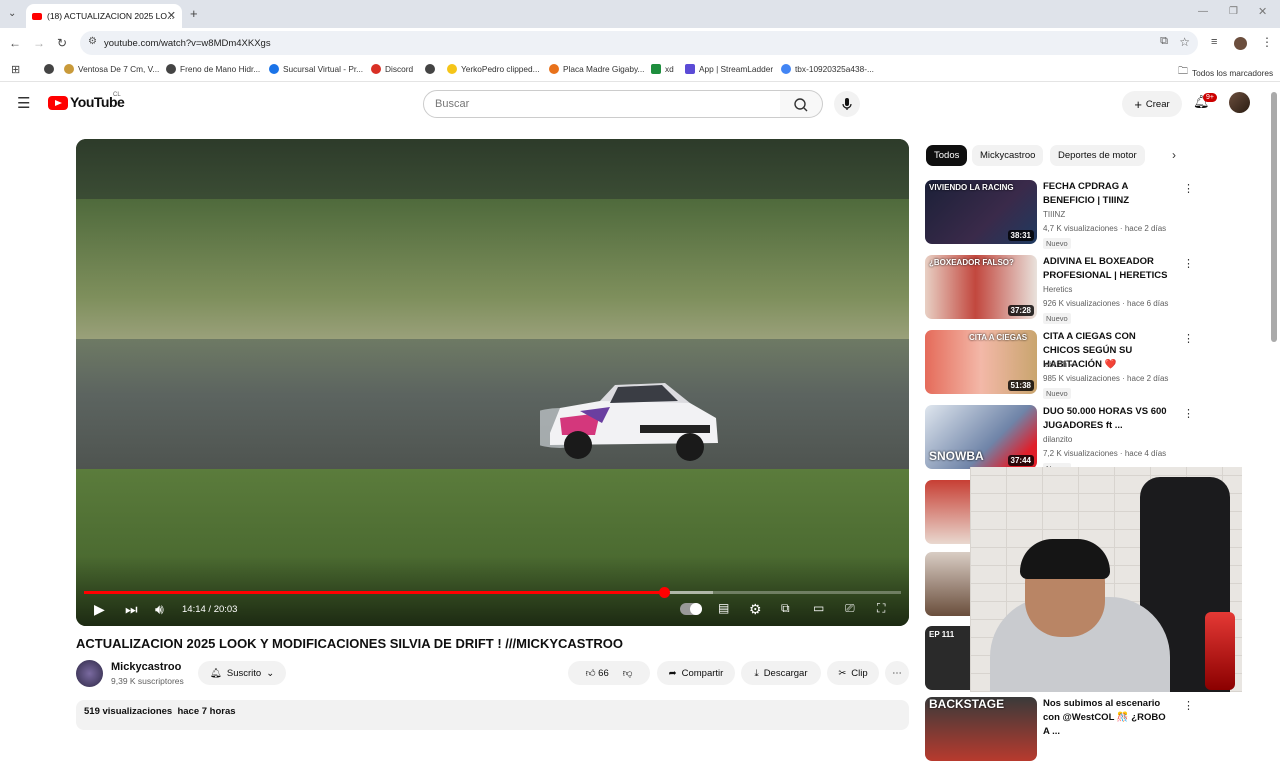  Describe the element at coordinates (160, 711) in the screenshot. I see `view-stats: 519 visualizaciones hace 7 horas` at that location.